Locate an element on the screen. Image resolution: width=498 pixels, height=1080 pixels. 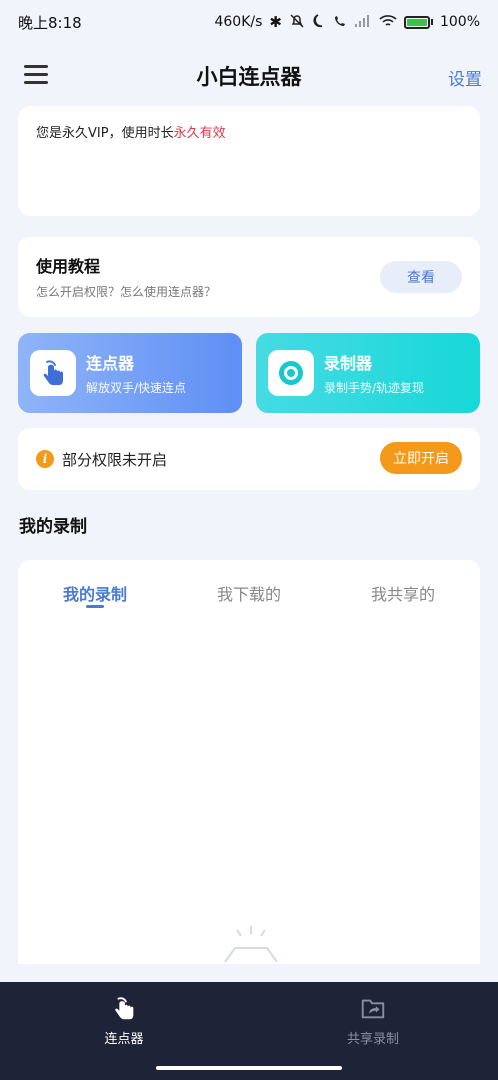
network-speed: 460K/s is located at coordinates (238, 22).